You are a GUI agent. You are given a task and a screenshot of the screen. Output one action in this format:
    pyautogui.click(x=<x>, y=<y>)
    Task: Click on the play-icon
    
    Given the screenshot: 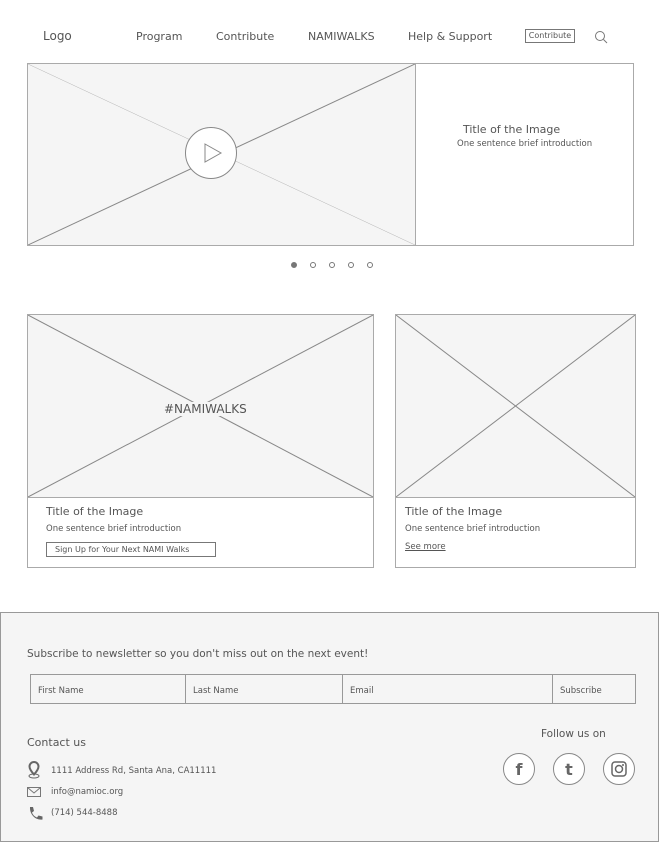 What is the action you would take?
    pyautogui.click(x=213, y=153)
    